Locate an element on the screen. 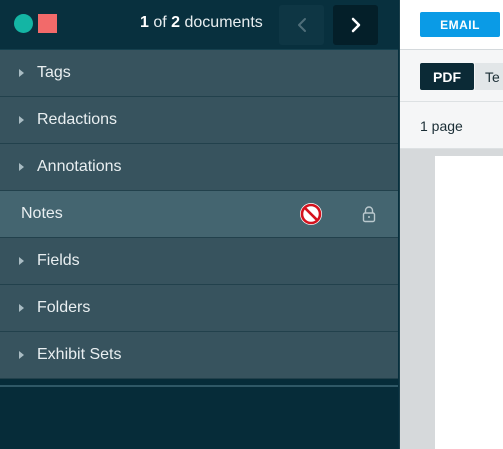 Image resolution: width=503 pixels, height=449 pixels. section-label: Redactions is located at coordinates (77, 119).